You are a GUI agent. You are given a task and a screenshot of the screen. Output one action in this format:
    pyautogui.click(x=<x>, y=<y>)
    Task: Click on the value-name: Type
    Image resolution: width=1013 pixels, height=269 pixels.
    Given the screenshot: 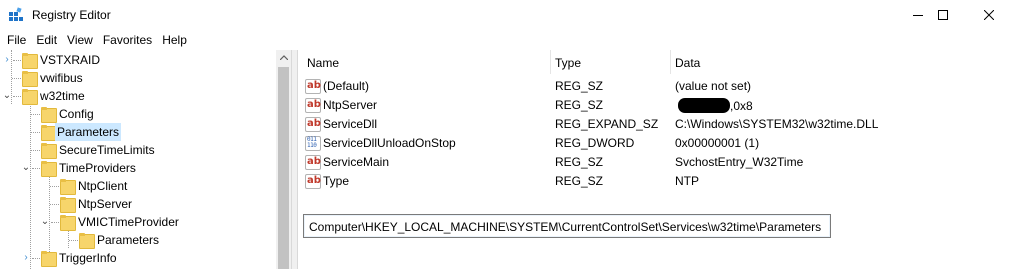 What is the action you would take?
    pyautogui.click(x=336, y=181)
    